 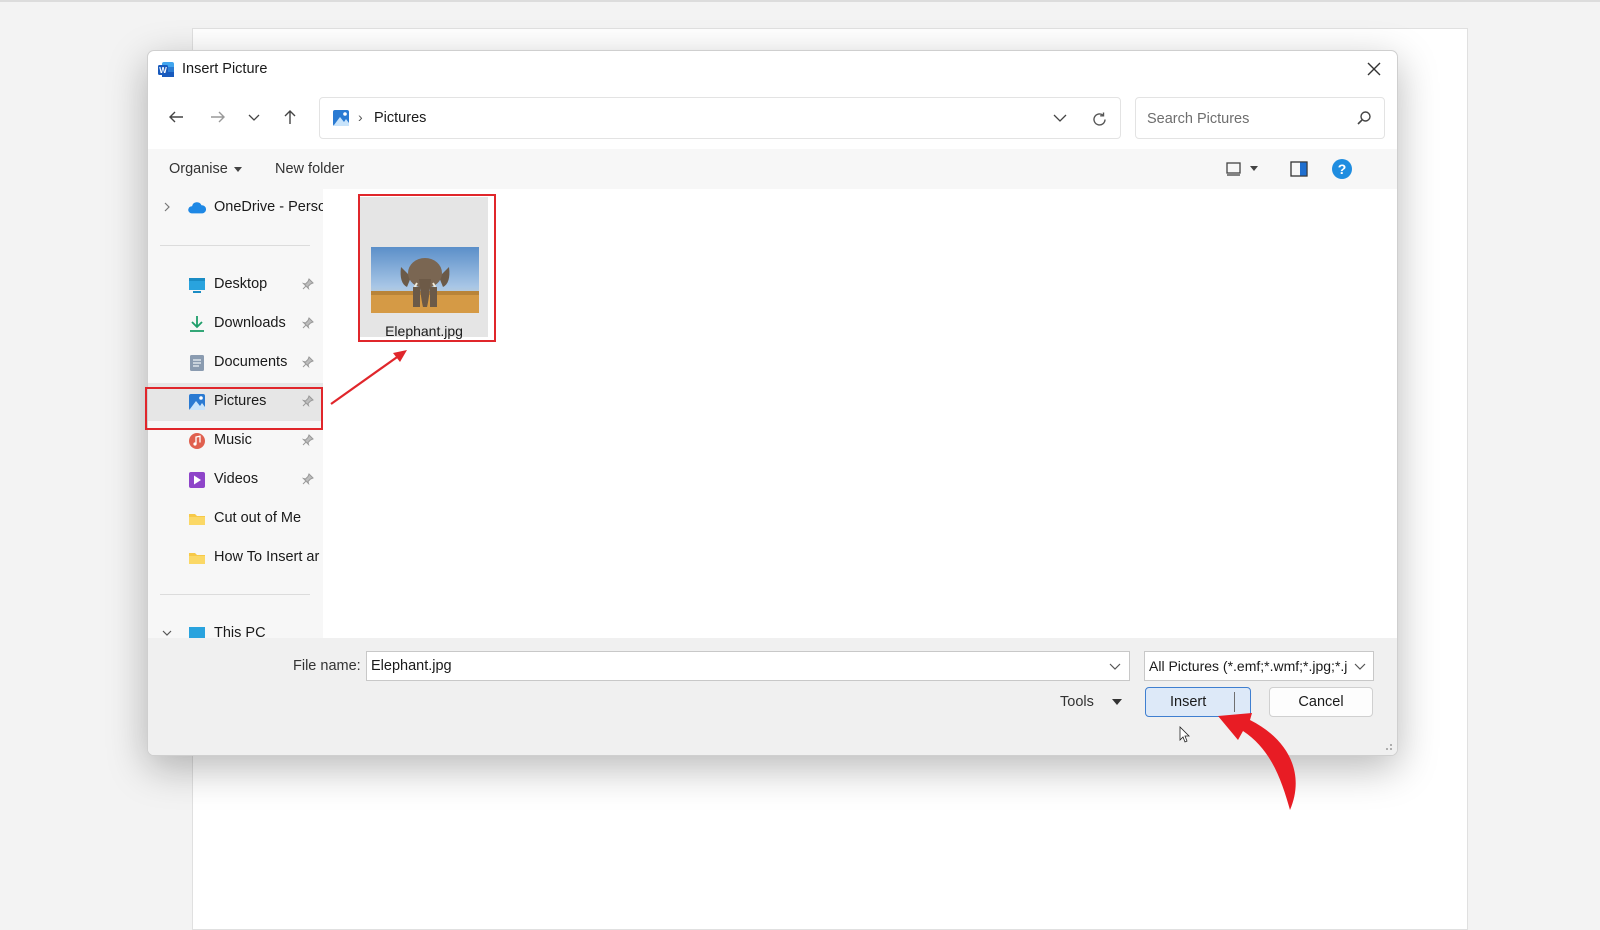 What do you see at coordinates (365, 379) in the screenshot?
I see `arrow-to-file-icon` at bounding box center [365, 379].